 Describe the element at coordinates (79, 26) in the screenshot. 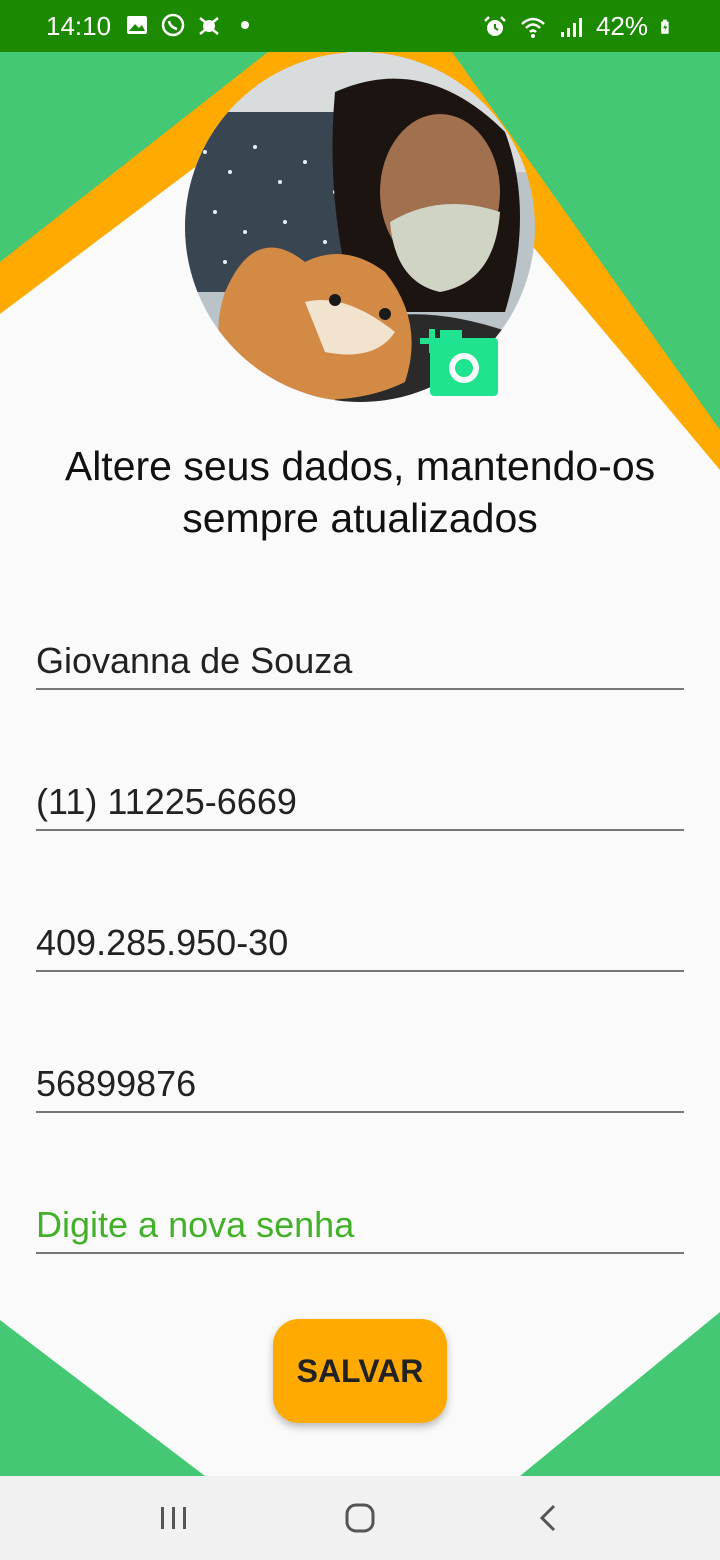

I see `status-time: 14:10` at that location.